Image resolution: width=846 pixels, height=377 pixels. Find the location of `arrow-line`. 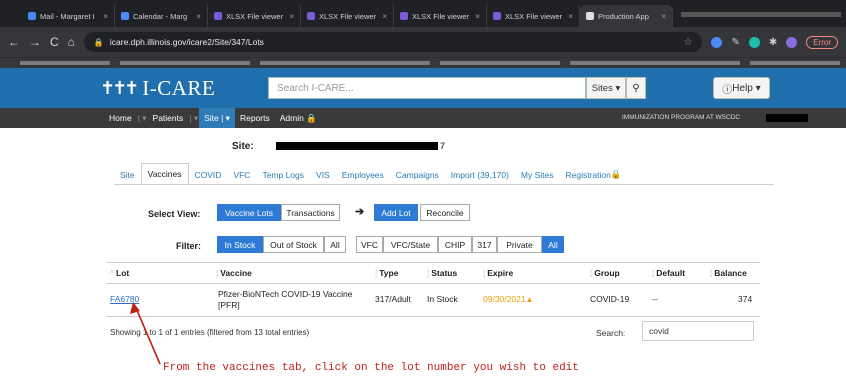

arrow-line is located at coordinates (148, 336).